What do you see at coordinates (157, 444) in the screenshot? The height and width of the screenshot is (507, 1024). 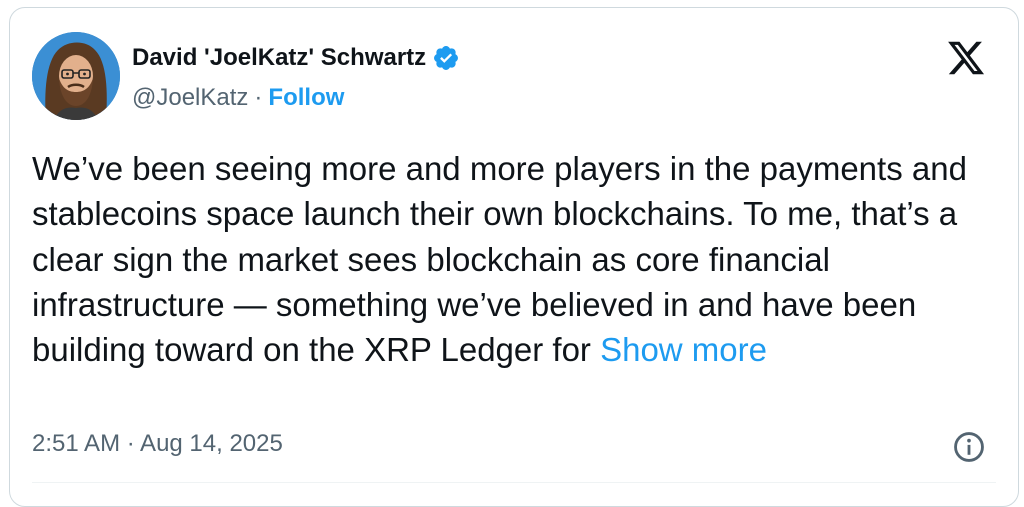 I see `timestamp: 2:51 AM · Aug 14, 2025` at bounding box center [157, 444].